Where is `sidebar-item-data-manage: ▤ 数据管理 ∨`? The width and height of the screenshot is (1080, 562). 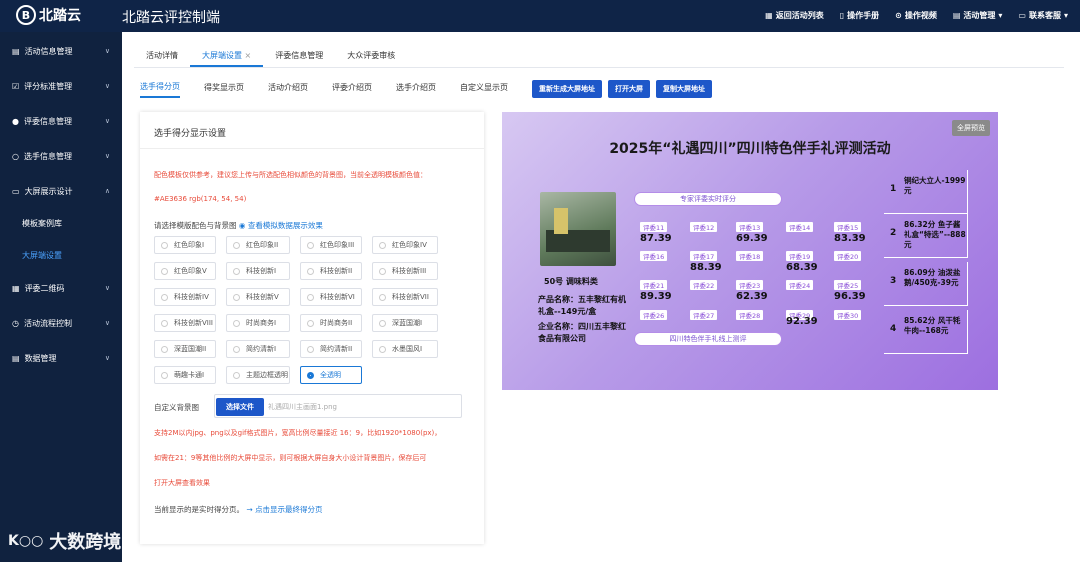 sidebar-item-data-manage: ▤ 数据管理 ∨ is located at coordinates (61, 358).